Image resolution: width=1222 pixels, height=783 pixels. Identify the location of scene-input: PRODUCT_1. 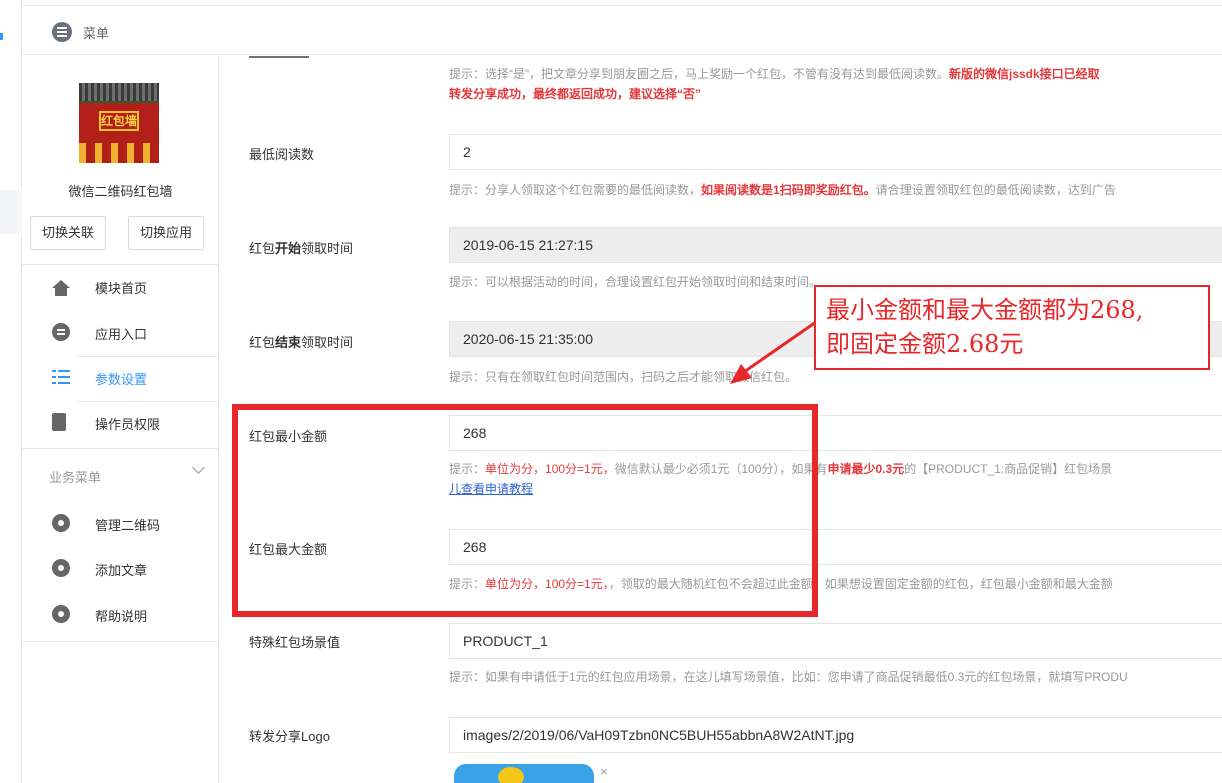
(835, 641).